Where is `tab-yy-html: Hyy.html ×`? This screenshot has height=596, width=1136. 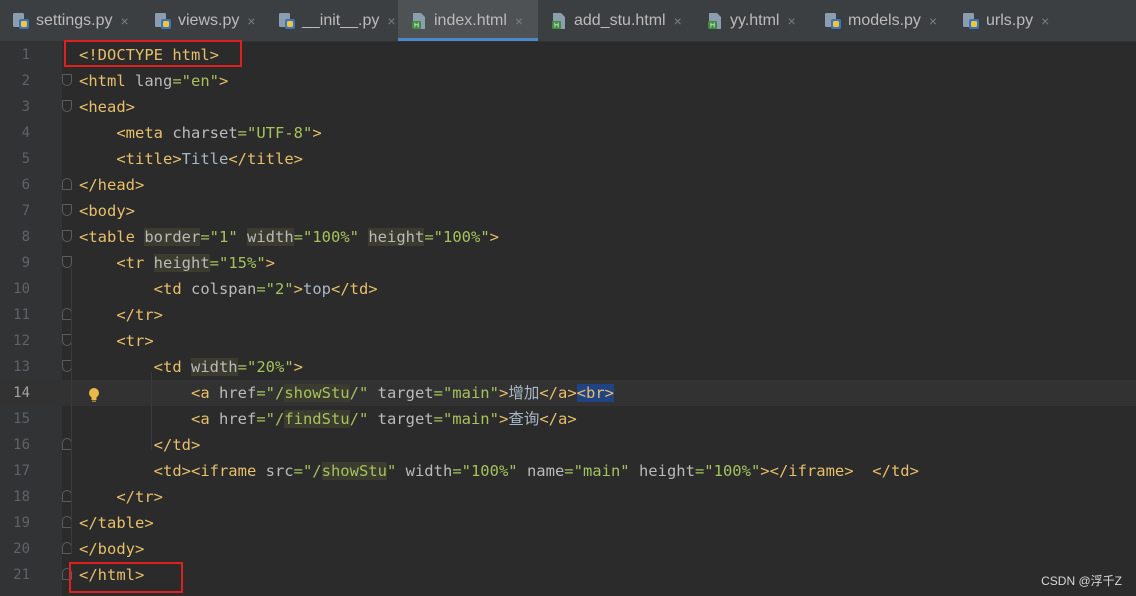
tab-yy-html: Hyy.html × is located at coordinates (753, 20).